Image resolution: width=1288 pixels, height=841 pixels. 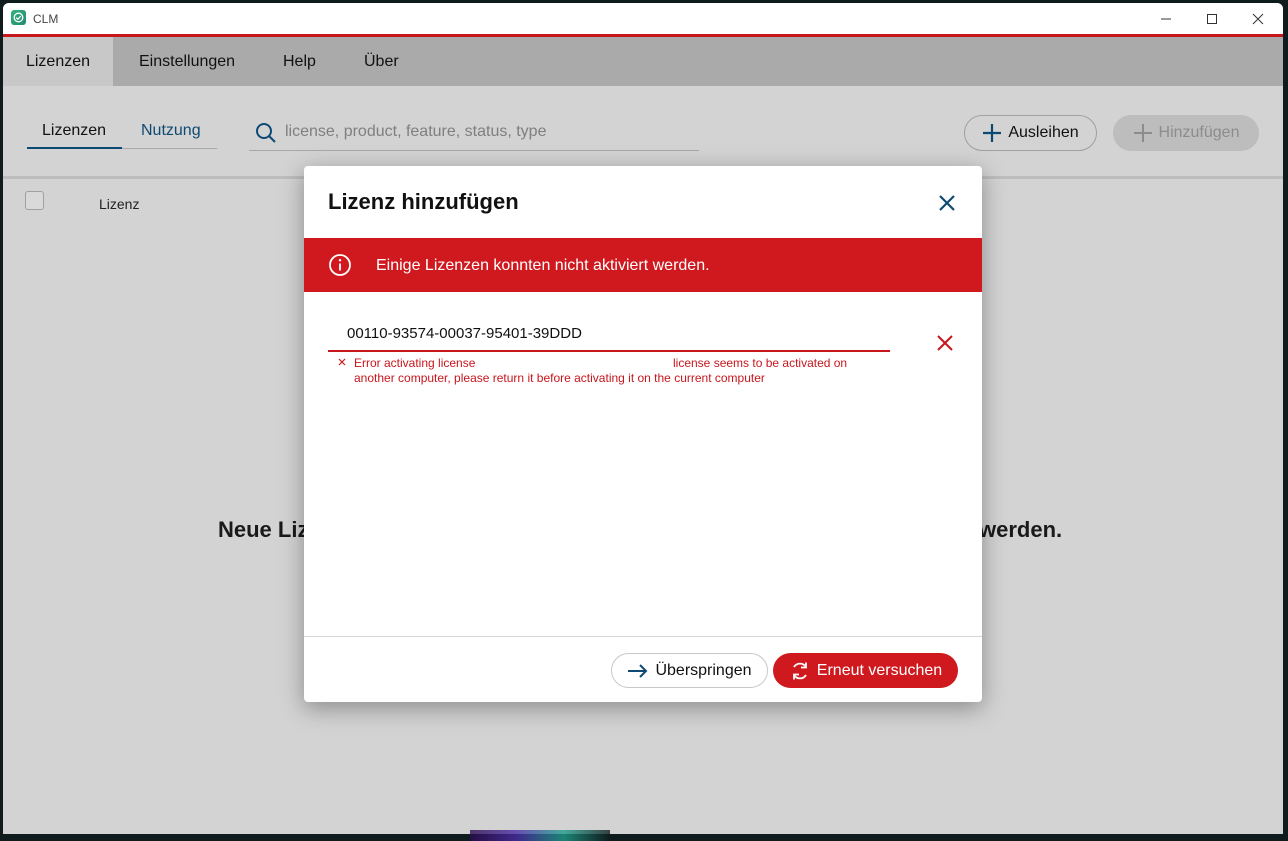 What do you see at coordinates (760, 363) in the screenshot?
I see `error-line-1b: license seems to be activated on` at bounding box center [760, 363].